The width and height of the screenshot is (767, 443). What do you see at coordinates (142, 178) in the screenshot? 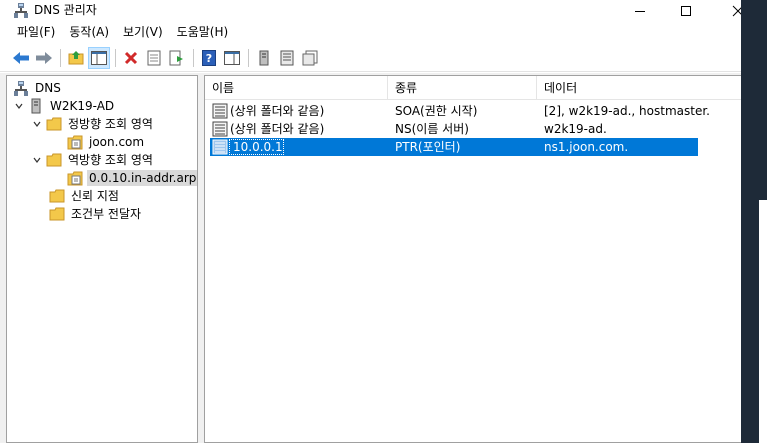
I see `tree-label: 0.0.10.in-addr.arpa` at bounding box center [142, 178].